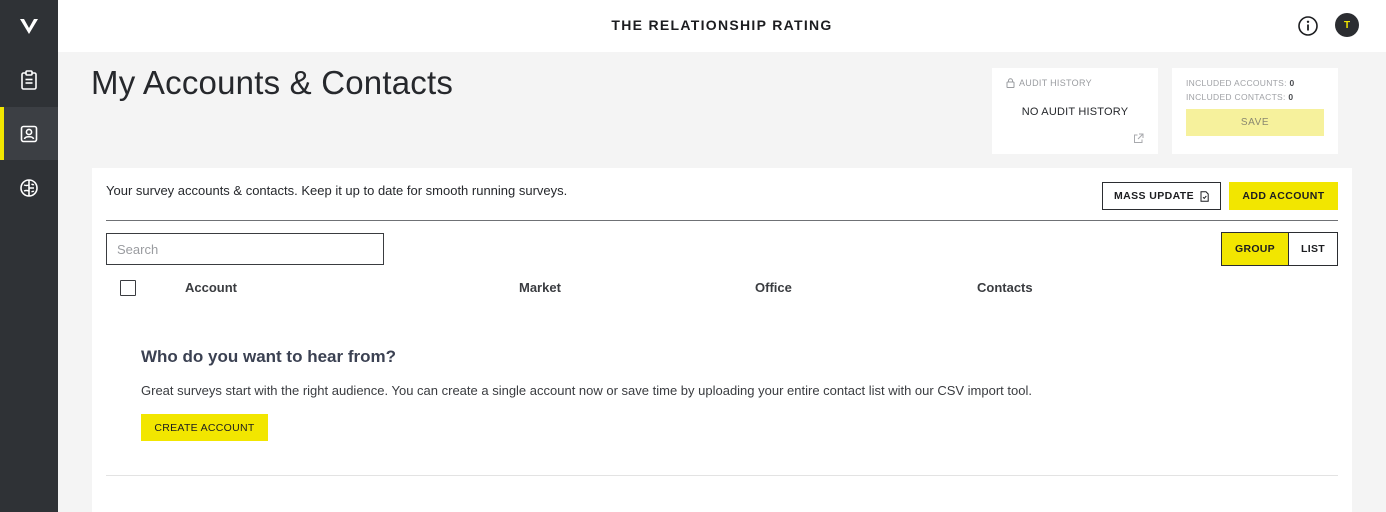 The height and width of the screenshot is (512, 1386). I want to click on page-title: My Accounts & Contacts, so click(272, 82).